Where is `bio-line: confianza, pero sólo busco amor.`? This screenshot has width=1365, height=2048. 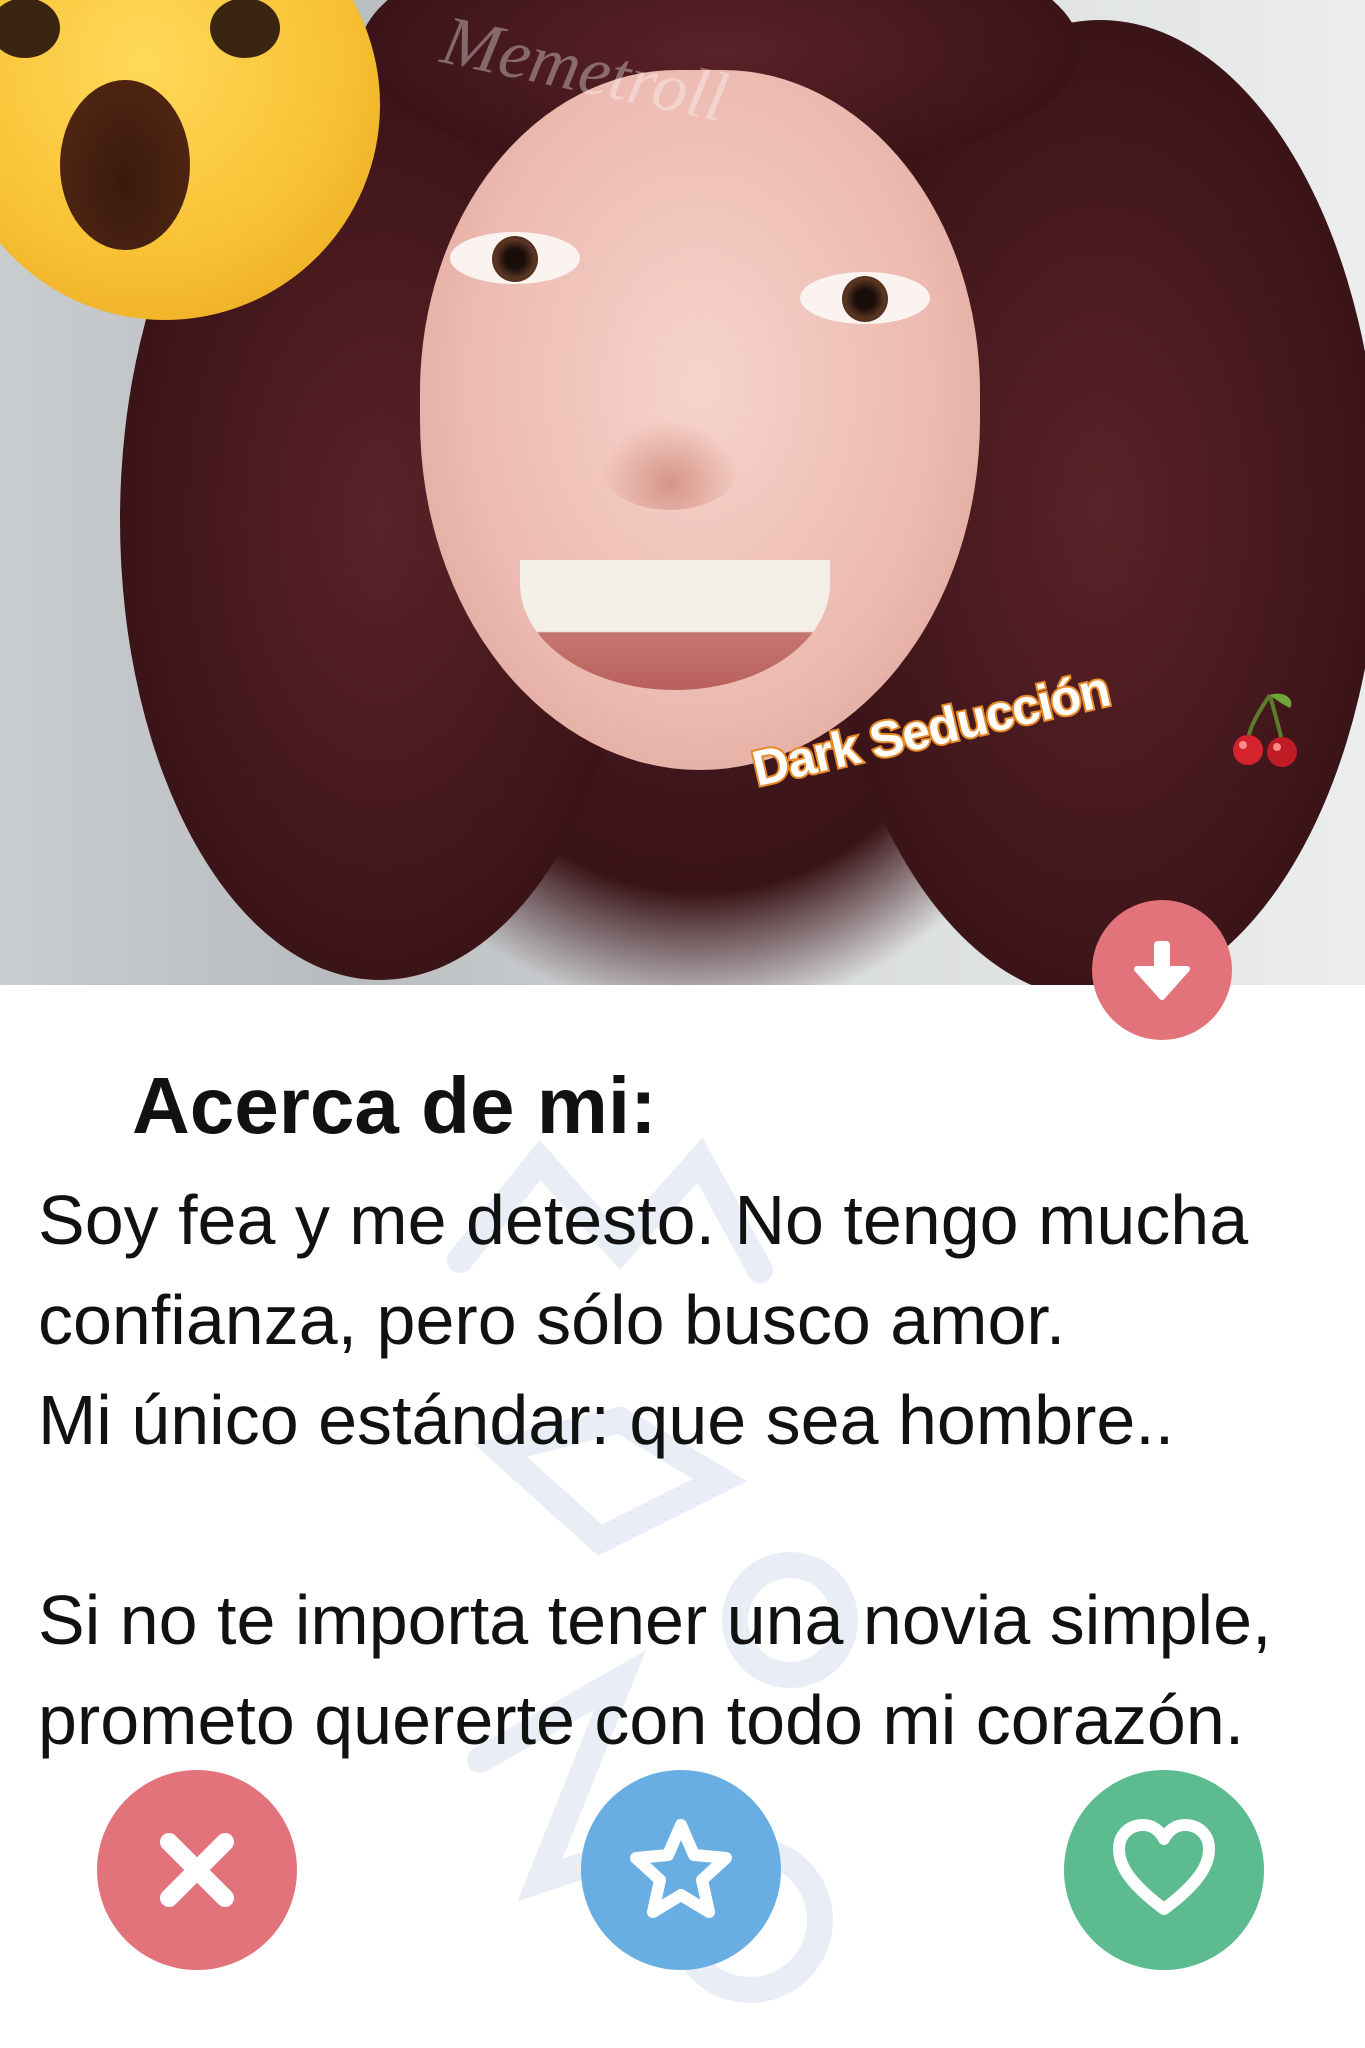
bio-line: confianza, pero sólo busco amor. is located at coordinates (552, 1320).